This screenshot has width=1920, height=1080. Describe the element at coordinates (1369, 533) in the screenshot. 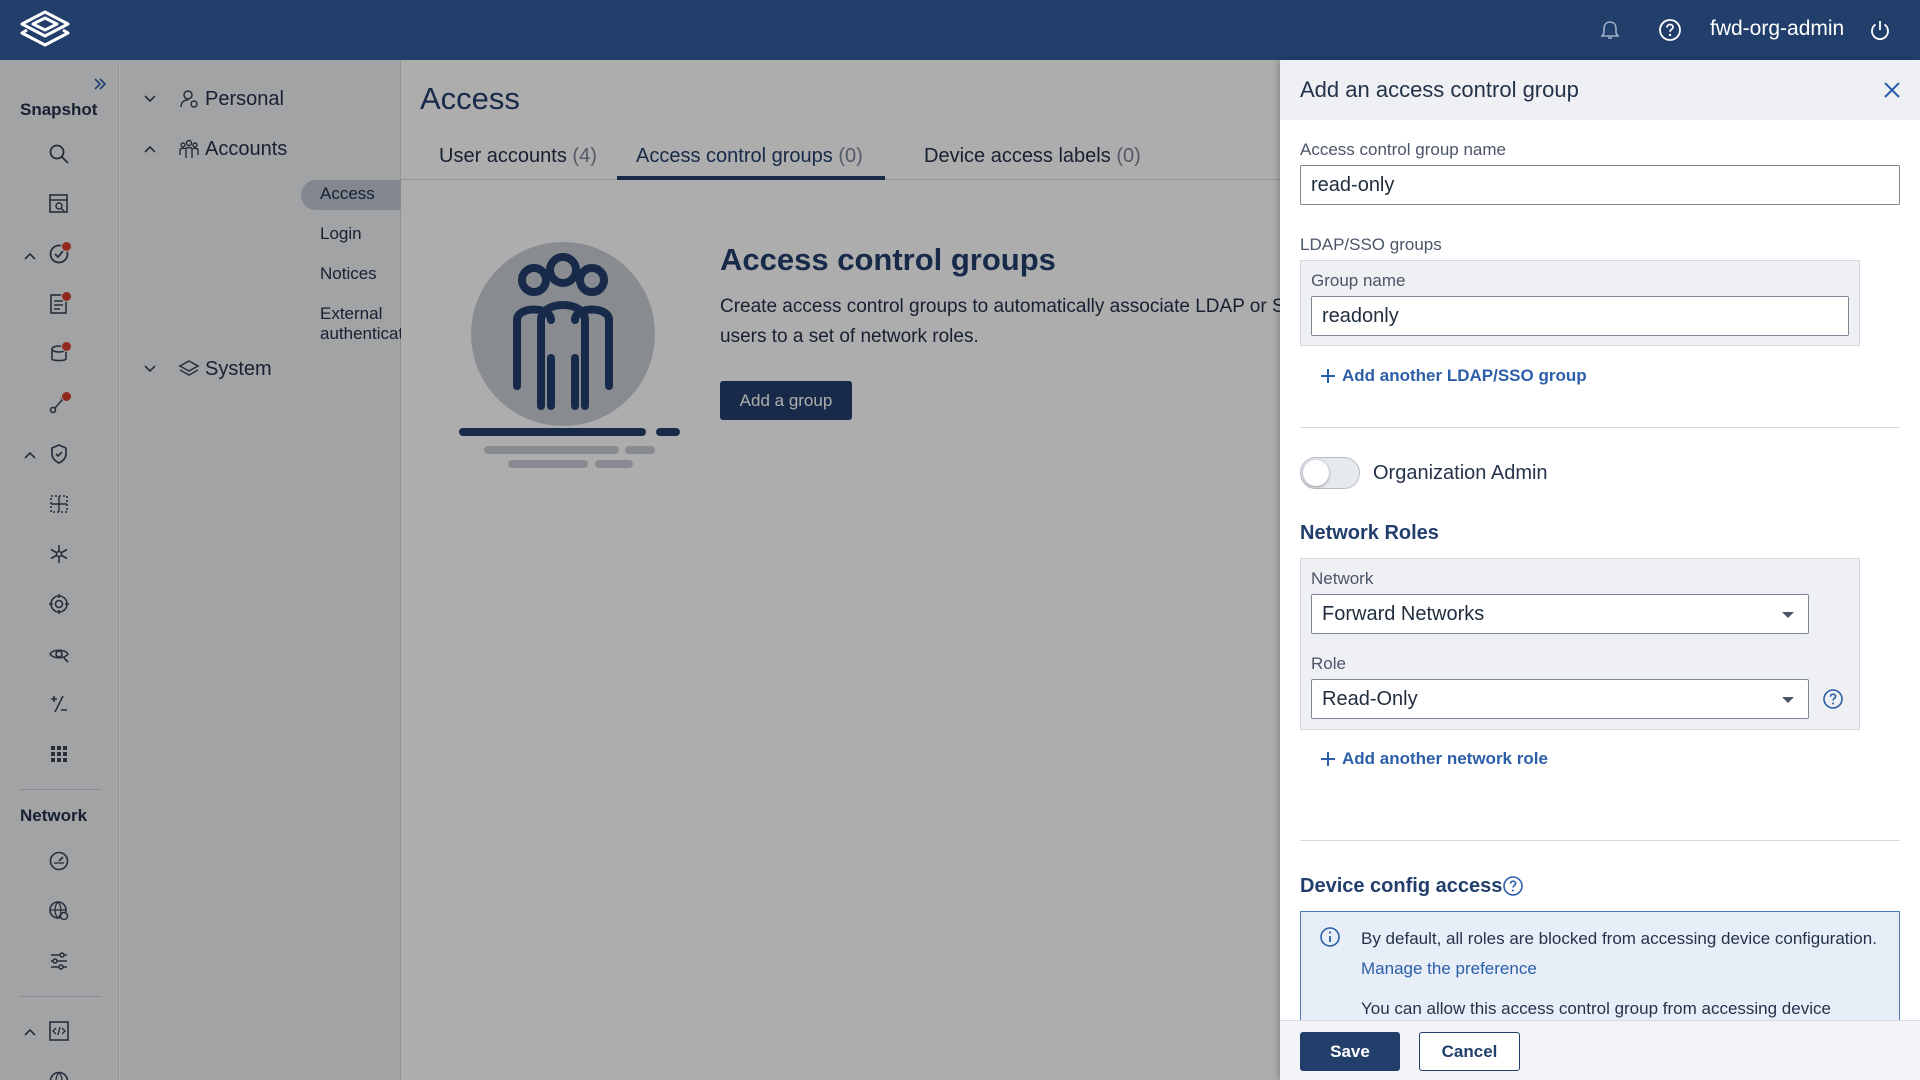

I see `network-roles-heading: Network Roles` at that location.